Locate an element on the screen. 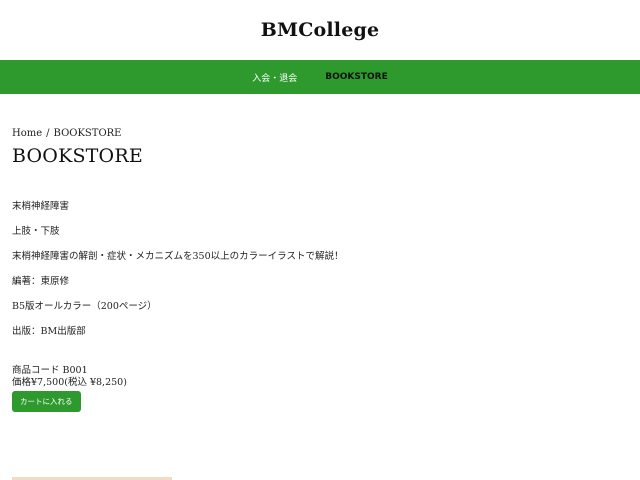 Image resolution: width=640 pixels, height=480 pixels. description-line: 上肢・下肢 is located at coordinates (36, 231).